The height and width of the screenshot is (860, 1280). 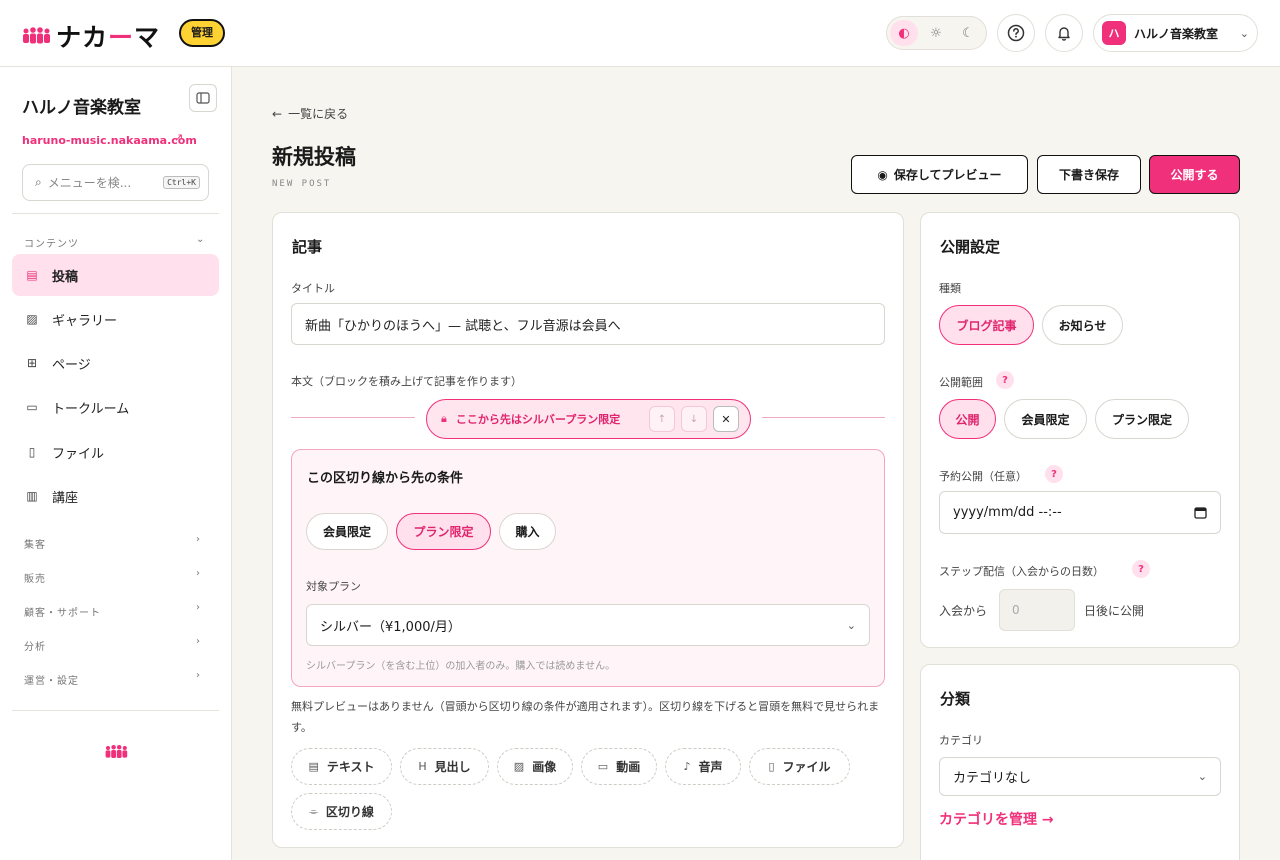 What do you see at coordinates (687, 766) in the screenshot?
I see `microphone-icon: ♪` at bounding box center [687, 766].